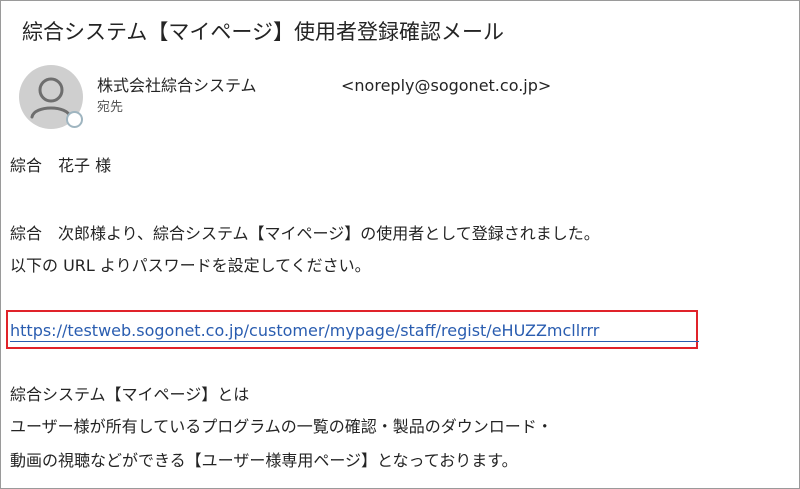 The image size is (800, 489). I want to click on greeting-text: 綜合 花子 様, so click(61, 165).